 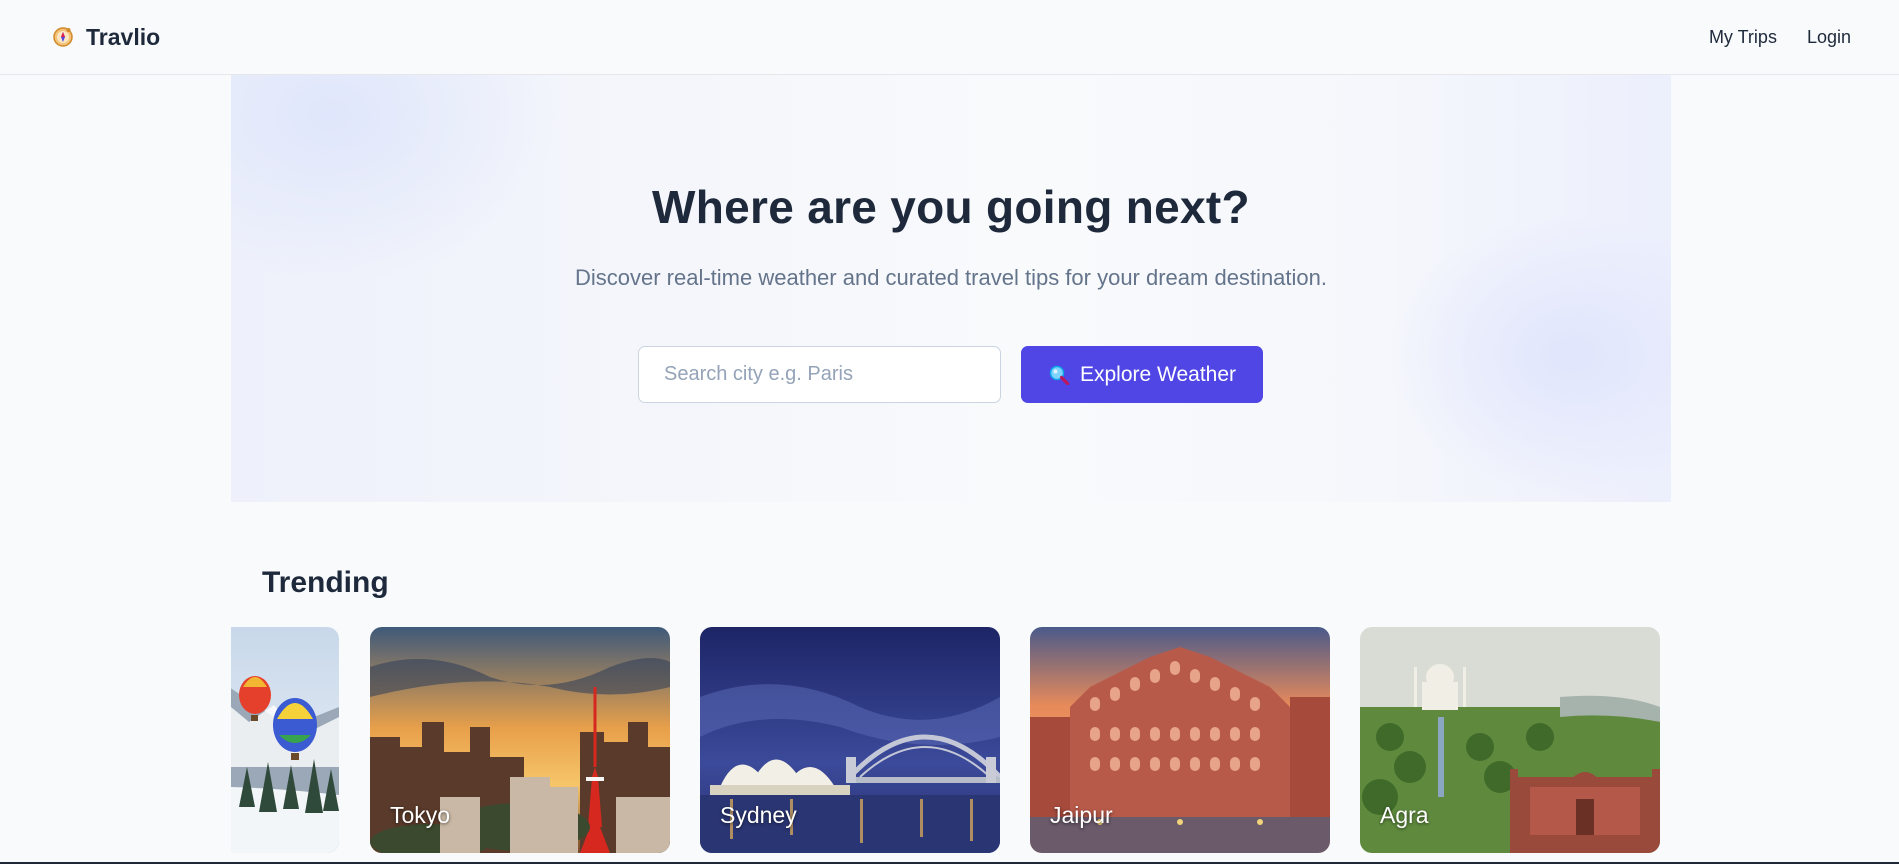 I want to click on brand: Travlio, so click(x=106, y=37).